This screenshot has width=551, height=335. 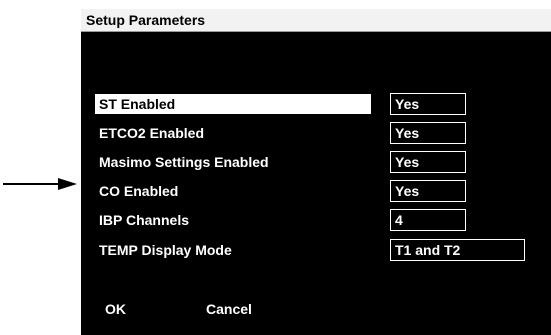 What do you see at coordinates (233, 104) in the screenshot?
I see `st-enabled-label: ST Enabled` at bounding box center [233, 104].